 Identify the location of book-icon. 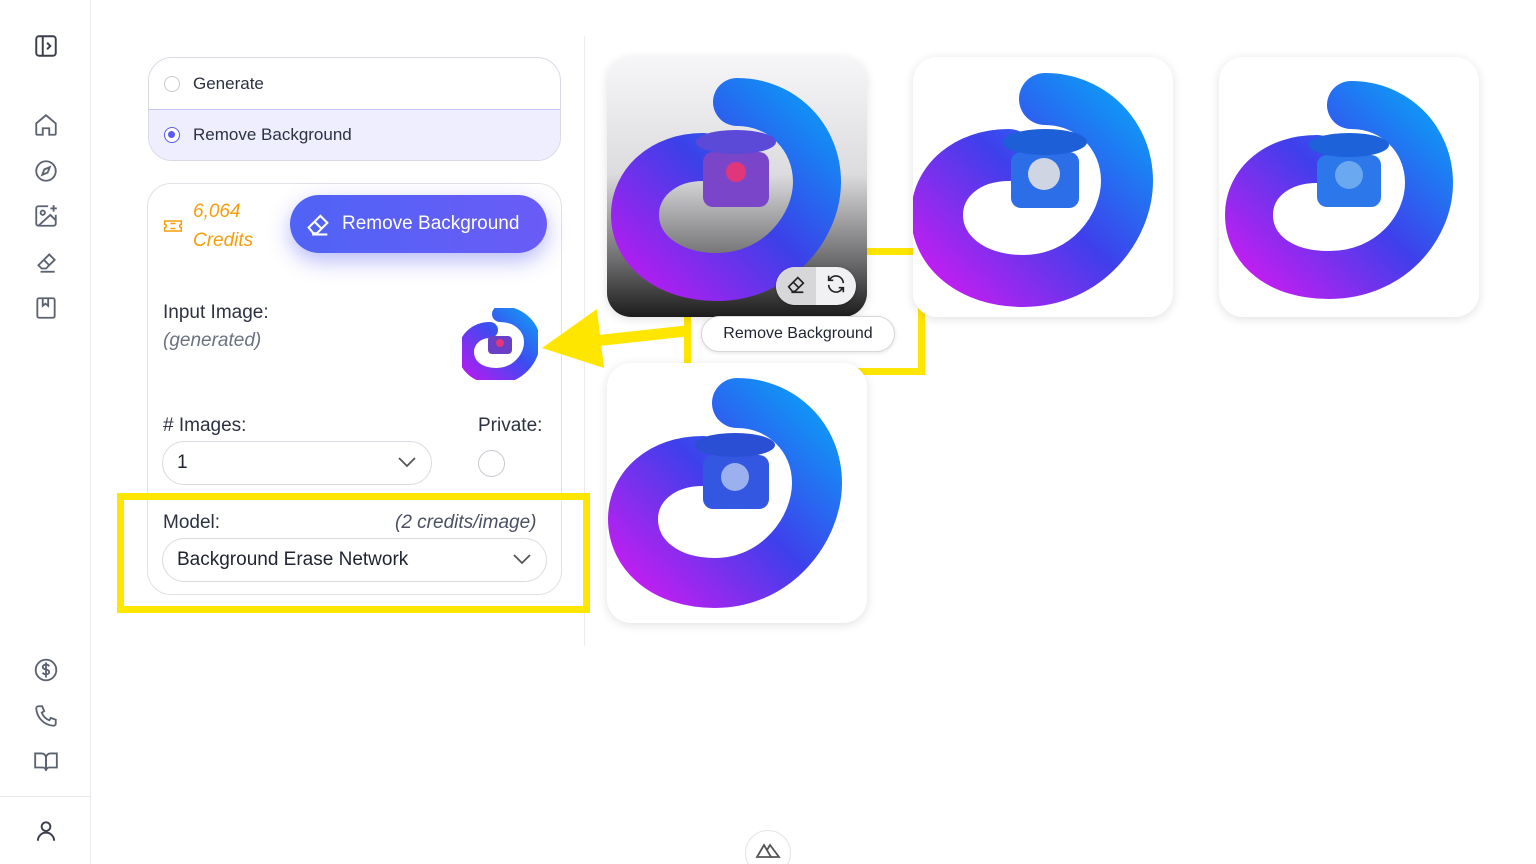
(46, 761).